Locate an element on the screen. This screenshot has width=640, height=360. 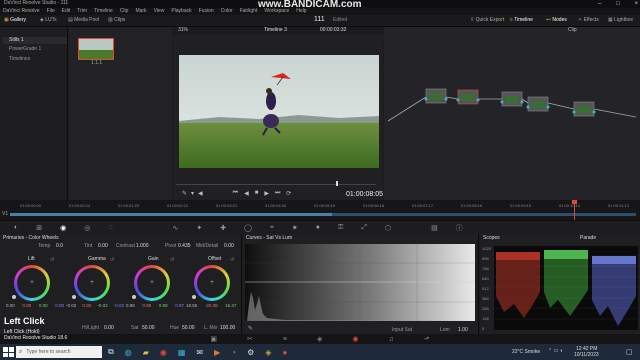
hdr-tool-icon: ◉ is located at coordinates (63, 228).